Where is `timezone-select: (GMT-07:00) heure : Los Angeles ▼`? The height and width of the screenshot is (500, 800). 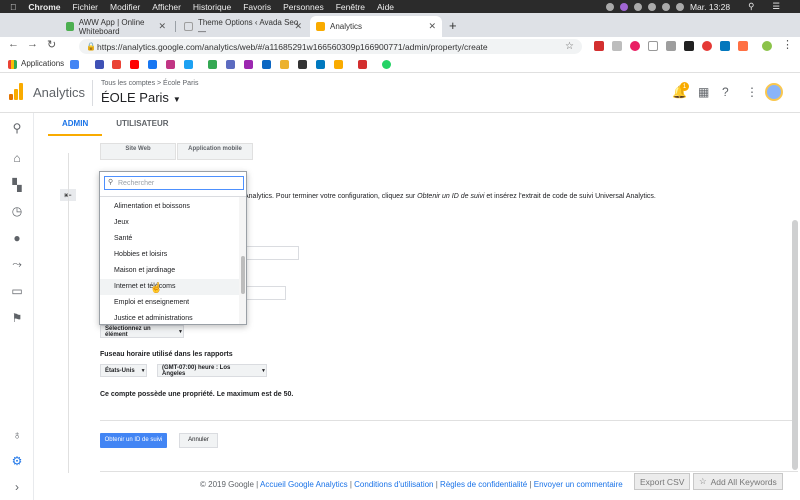
timezone-select: (GMT-07:00) heure : Los Angeles ▼ is located at coordinates (212, 370).